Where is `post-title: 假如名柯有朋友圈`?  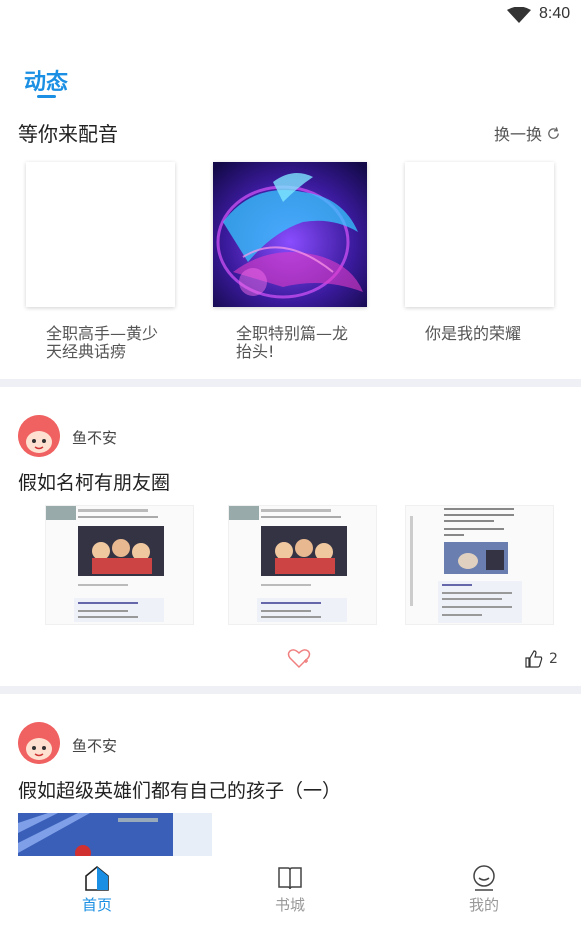 post-title: 假如名柯有朋友圈 is located at coordinates (94, 481).